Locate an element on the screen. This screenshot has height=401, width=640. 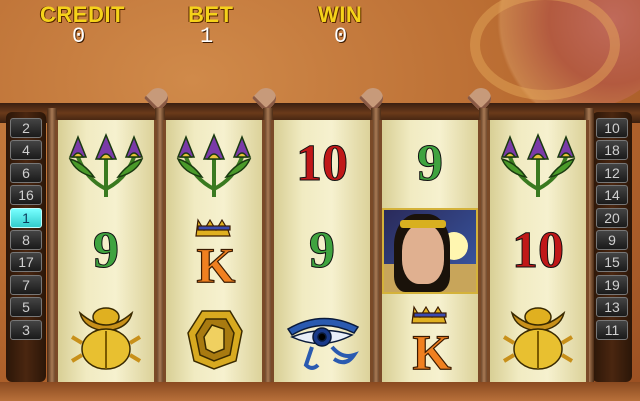
payline-button-17: 17 is located at coordinates (26, 262).